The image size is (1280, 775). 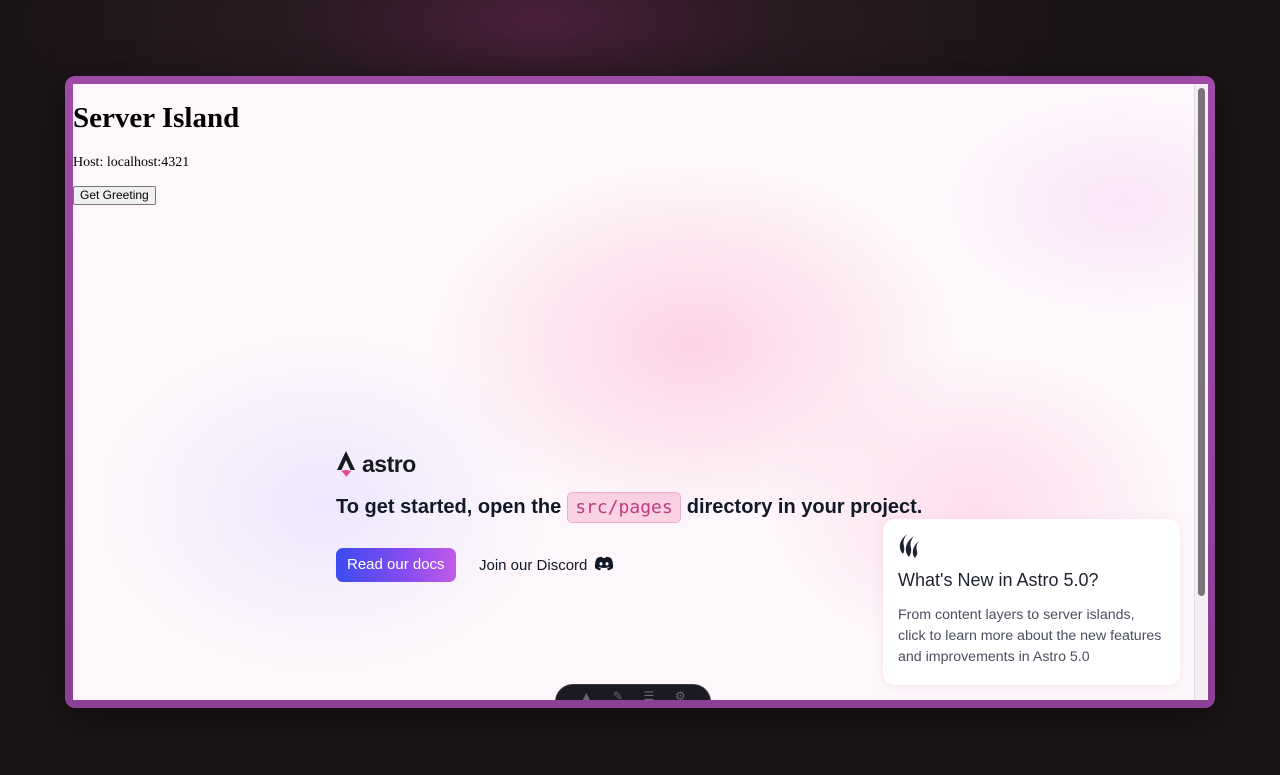 What do you see at coordinates (1201, 342) in the screenshot?
I see `scrollbar-thumb` at bounding box center [1201, 342].